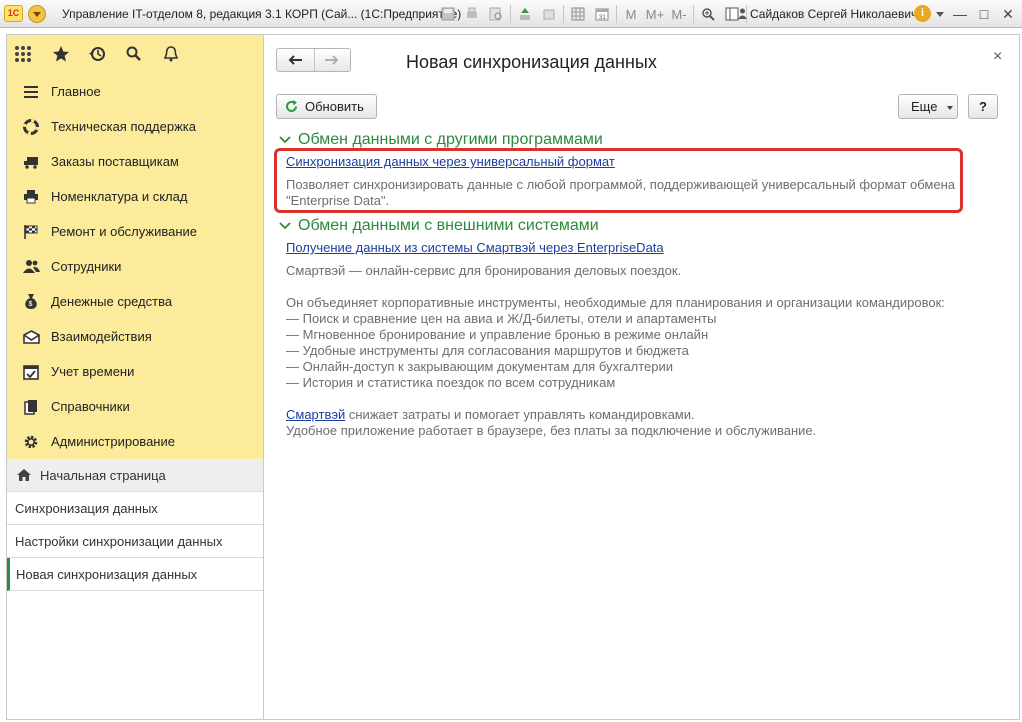  I want to click on open-window-new-sync: Новая синхронизация данных, so click(135, 574).